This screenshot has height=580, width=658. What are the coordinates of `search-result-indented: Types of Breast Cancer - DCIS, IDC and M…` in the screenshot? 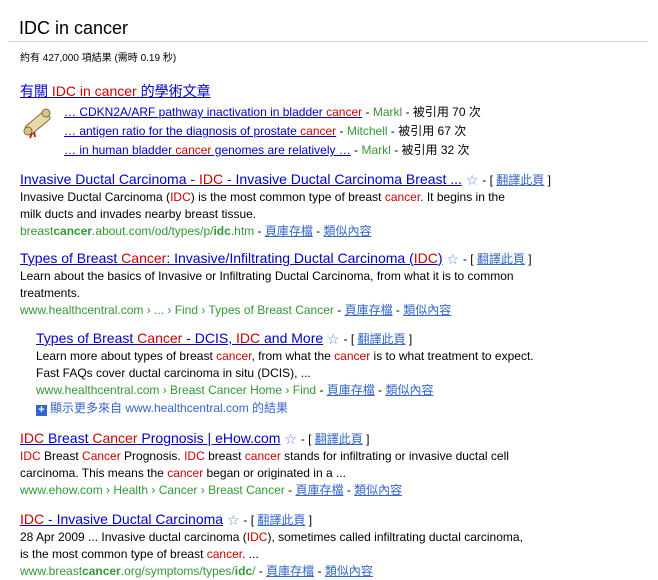 It's located at (285, 363).